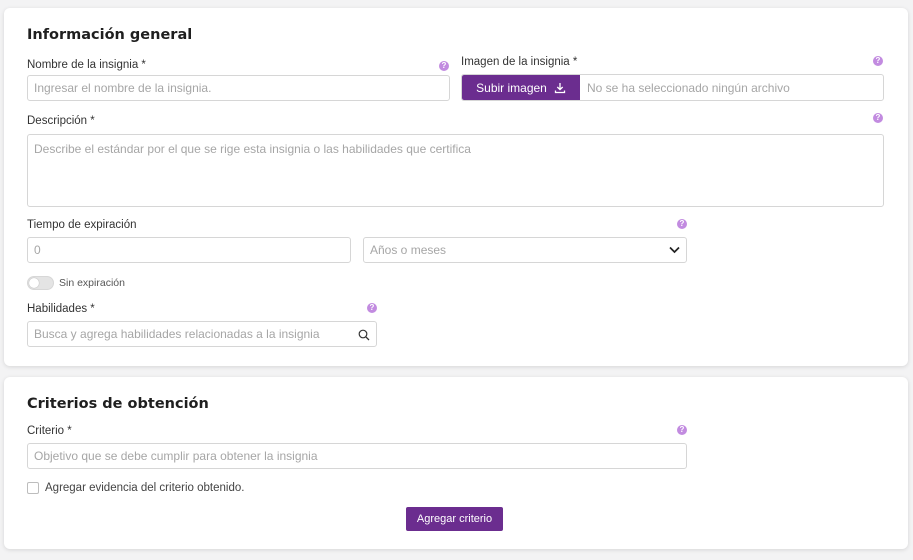  What do you see at coordinates (123, 88) in the screenshot?
I see `badge-name-placeholder: Ingresar el nombre de la insignia.` at bounding box center [123, 88].